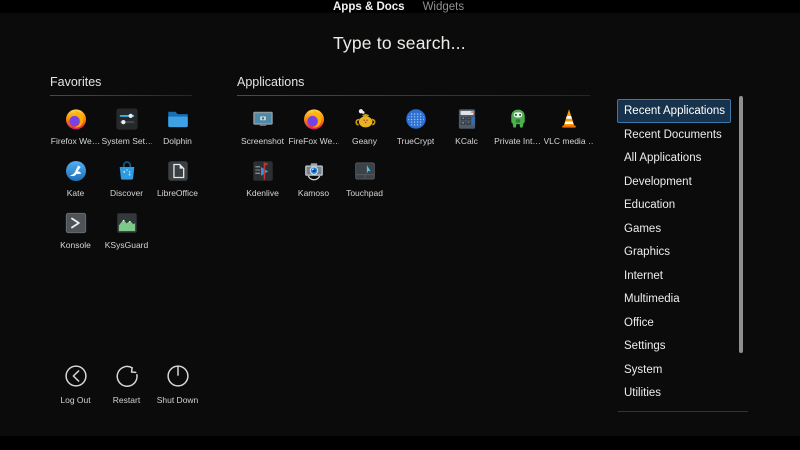 This screenshot has width=800, height=450. Describe the element at coordinates (177, 141) in the screenshot. I see `app-label: Dolphin` at that location.